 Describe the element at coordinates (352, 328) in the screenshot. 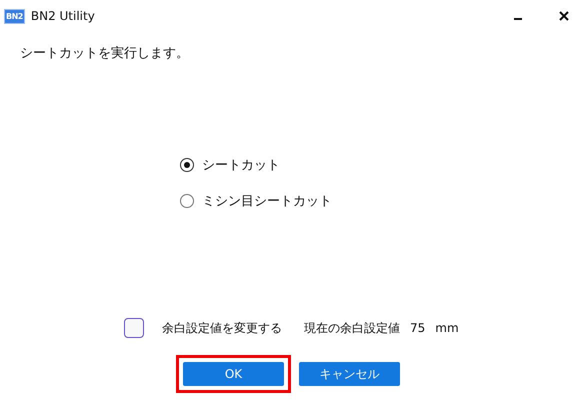

I see `current-margin-label: 現在の余白設定値` at that location.